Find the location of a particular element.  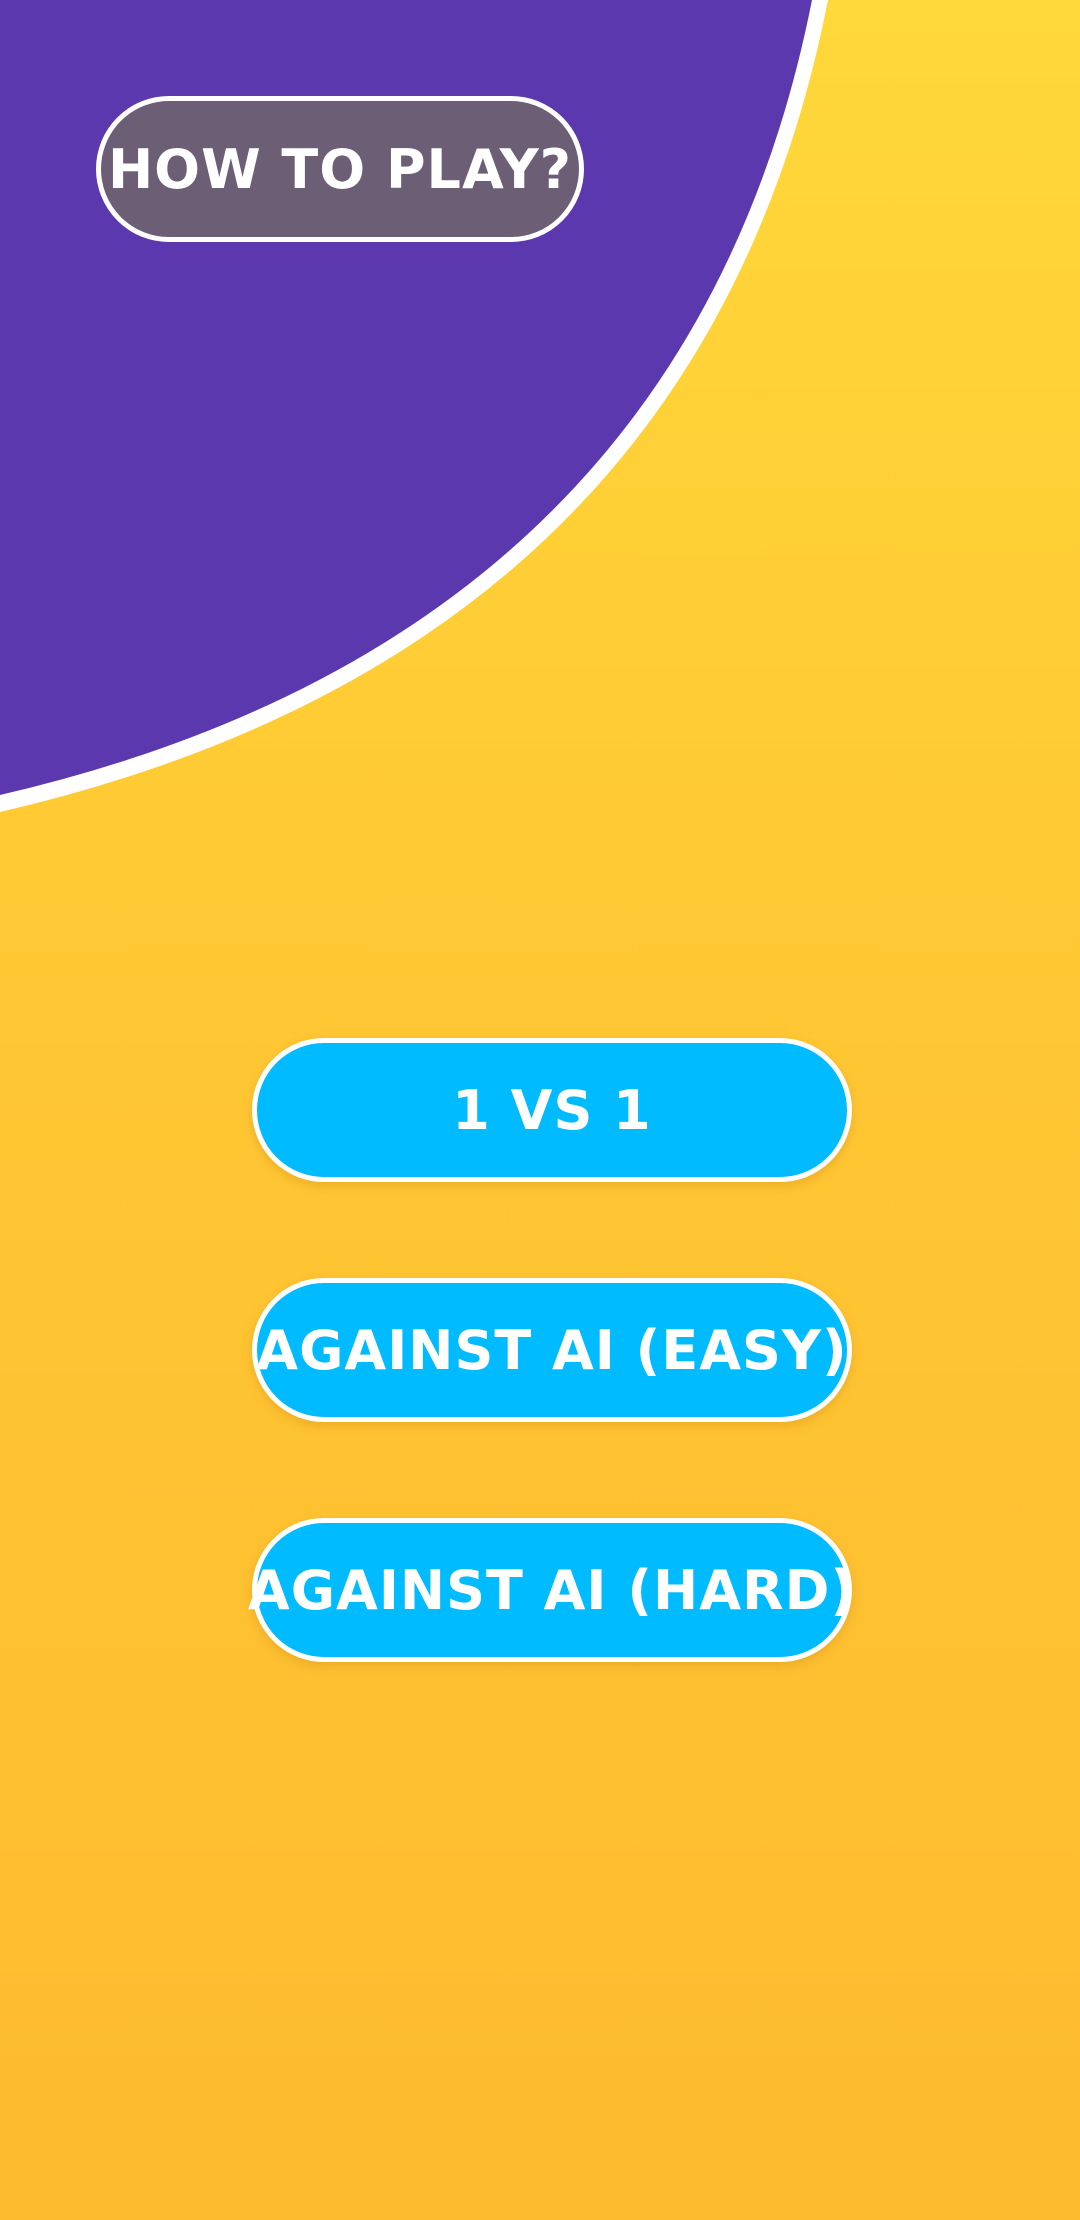

against-ai-hard-label: AGAINST AI (HARD) is located at coordinates (552, 1590).